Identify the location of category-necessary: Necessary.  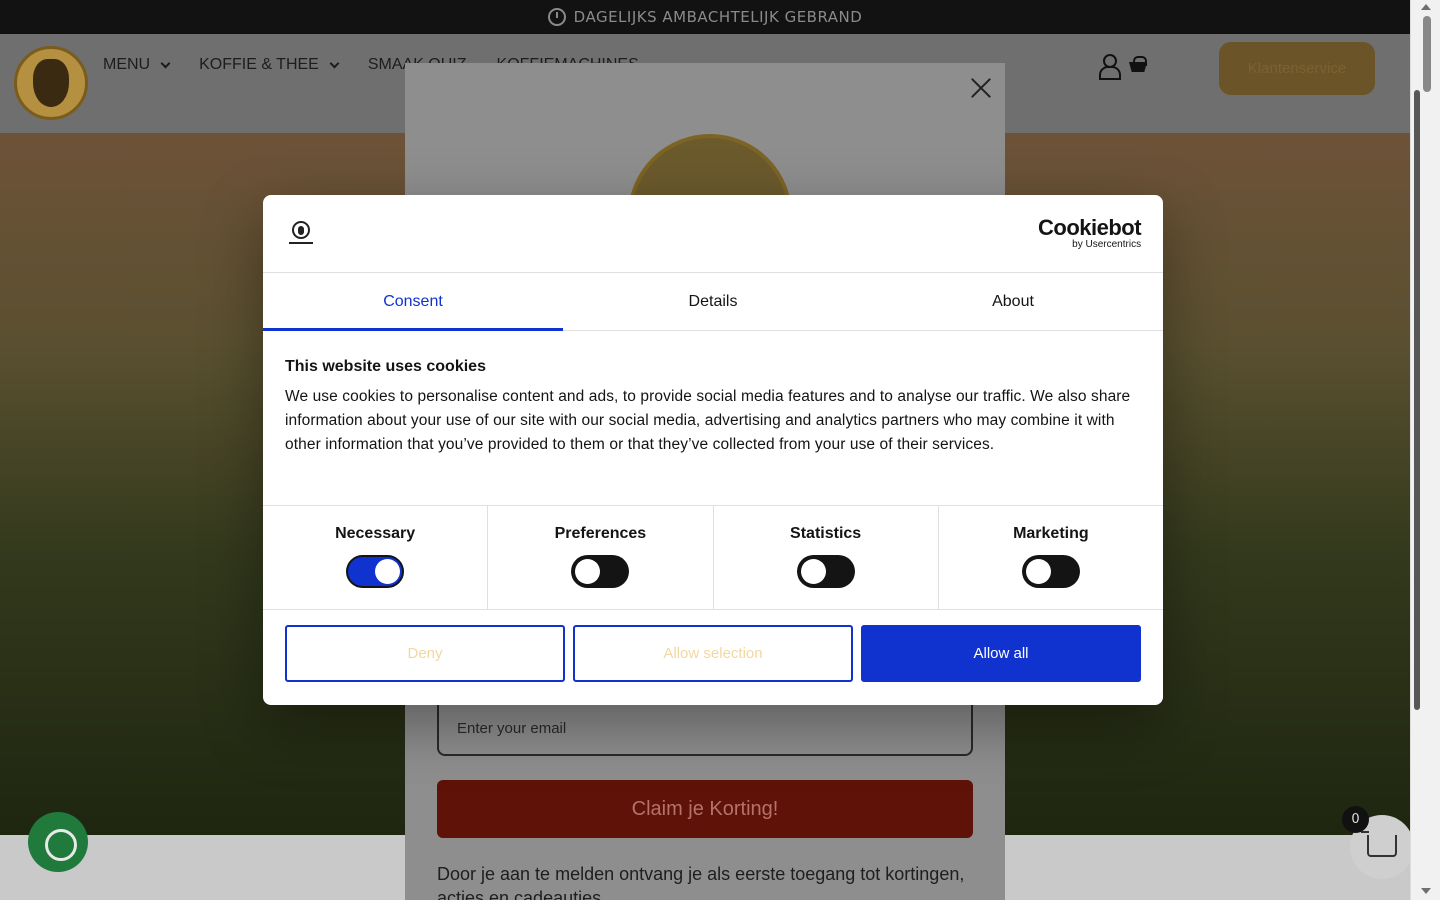
(376, 557).